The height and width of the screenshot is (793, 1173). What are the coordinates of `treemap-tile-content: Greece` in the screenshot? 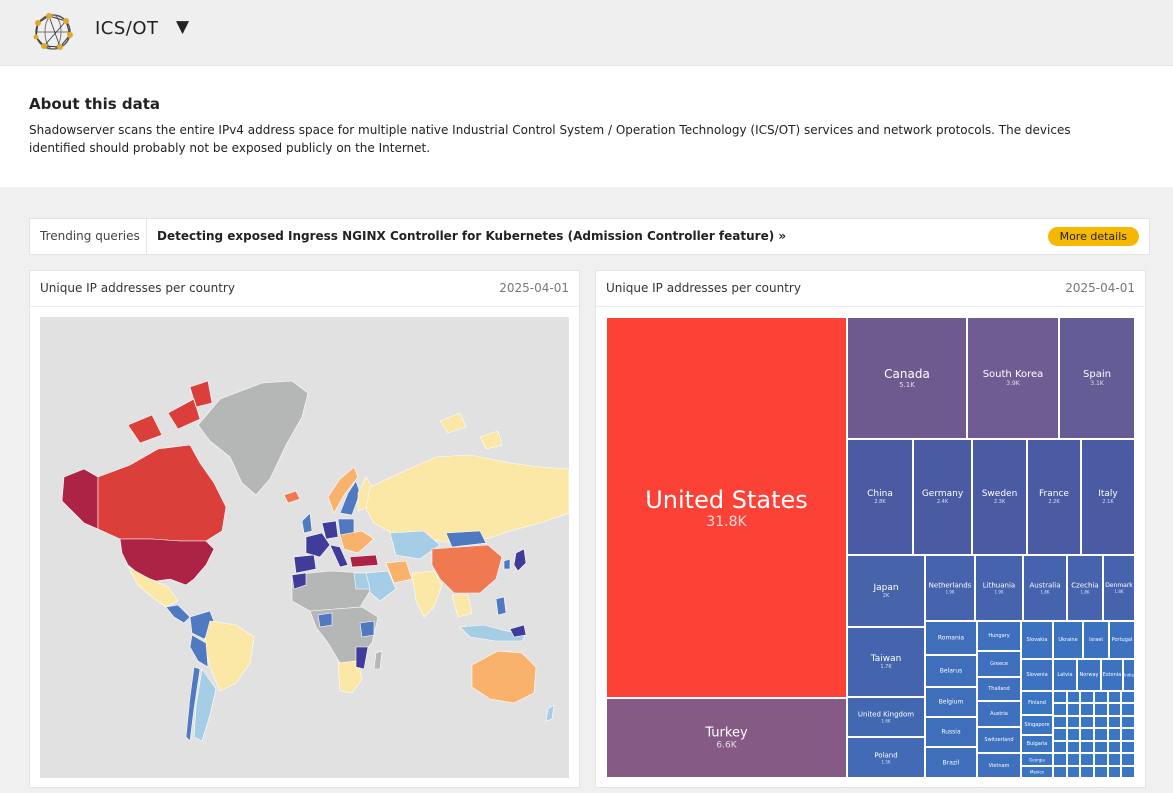 It's located at (999, 664).